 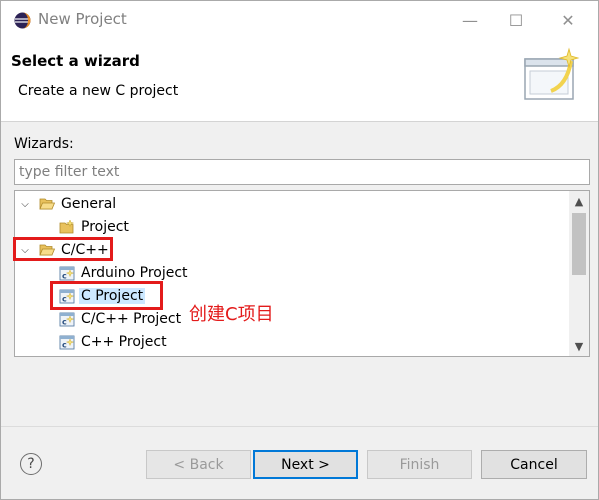 I want to click on tree-item-label: General, so click(x=89, y=204).